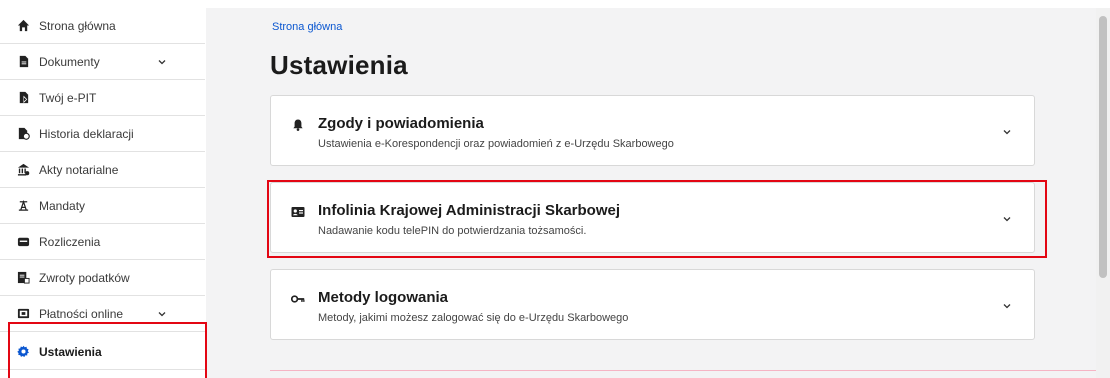 The height and width of the screenshot is (378, 1110). Describe the element at coordinates (102, 206) in the screenshot. I see `sidebar-item-tickets: Mandaty` at that location.